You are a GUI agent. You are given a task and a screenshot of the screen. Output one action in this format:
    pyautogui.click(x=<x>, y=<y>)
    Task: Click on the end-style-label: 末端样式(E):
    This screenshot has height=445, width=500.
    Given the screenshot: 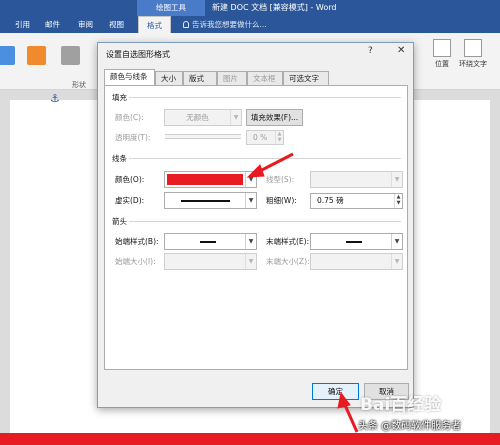 What is the action you would take?
    pyautogui.click(x=288, y=241)
    